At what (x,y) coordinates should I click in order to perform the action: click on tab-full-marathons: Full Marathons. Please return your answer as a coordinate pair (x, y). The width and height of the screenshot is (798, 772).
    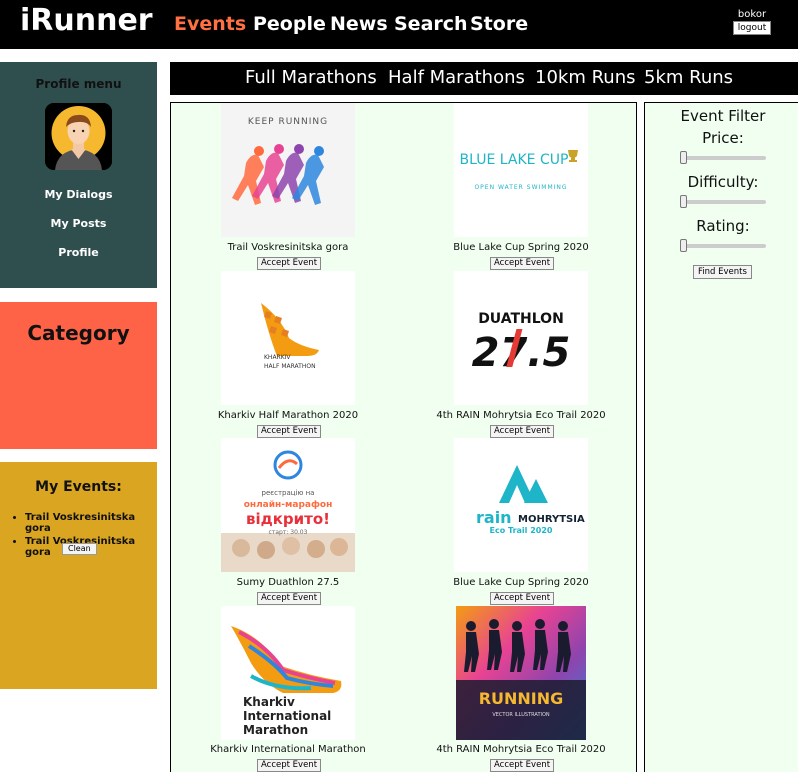
    Looking at the image, I should click on (311, 77).